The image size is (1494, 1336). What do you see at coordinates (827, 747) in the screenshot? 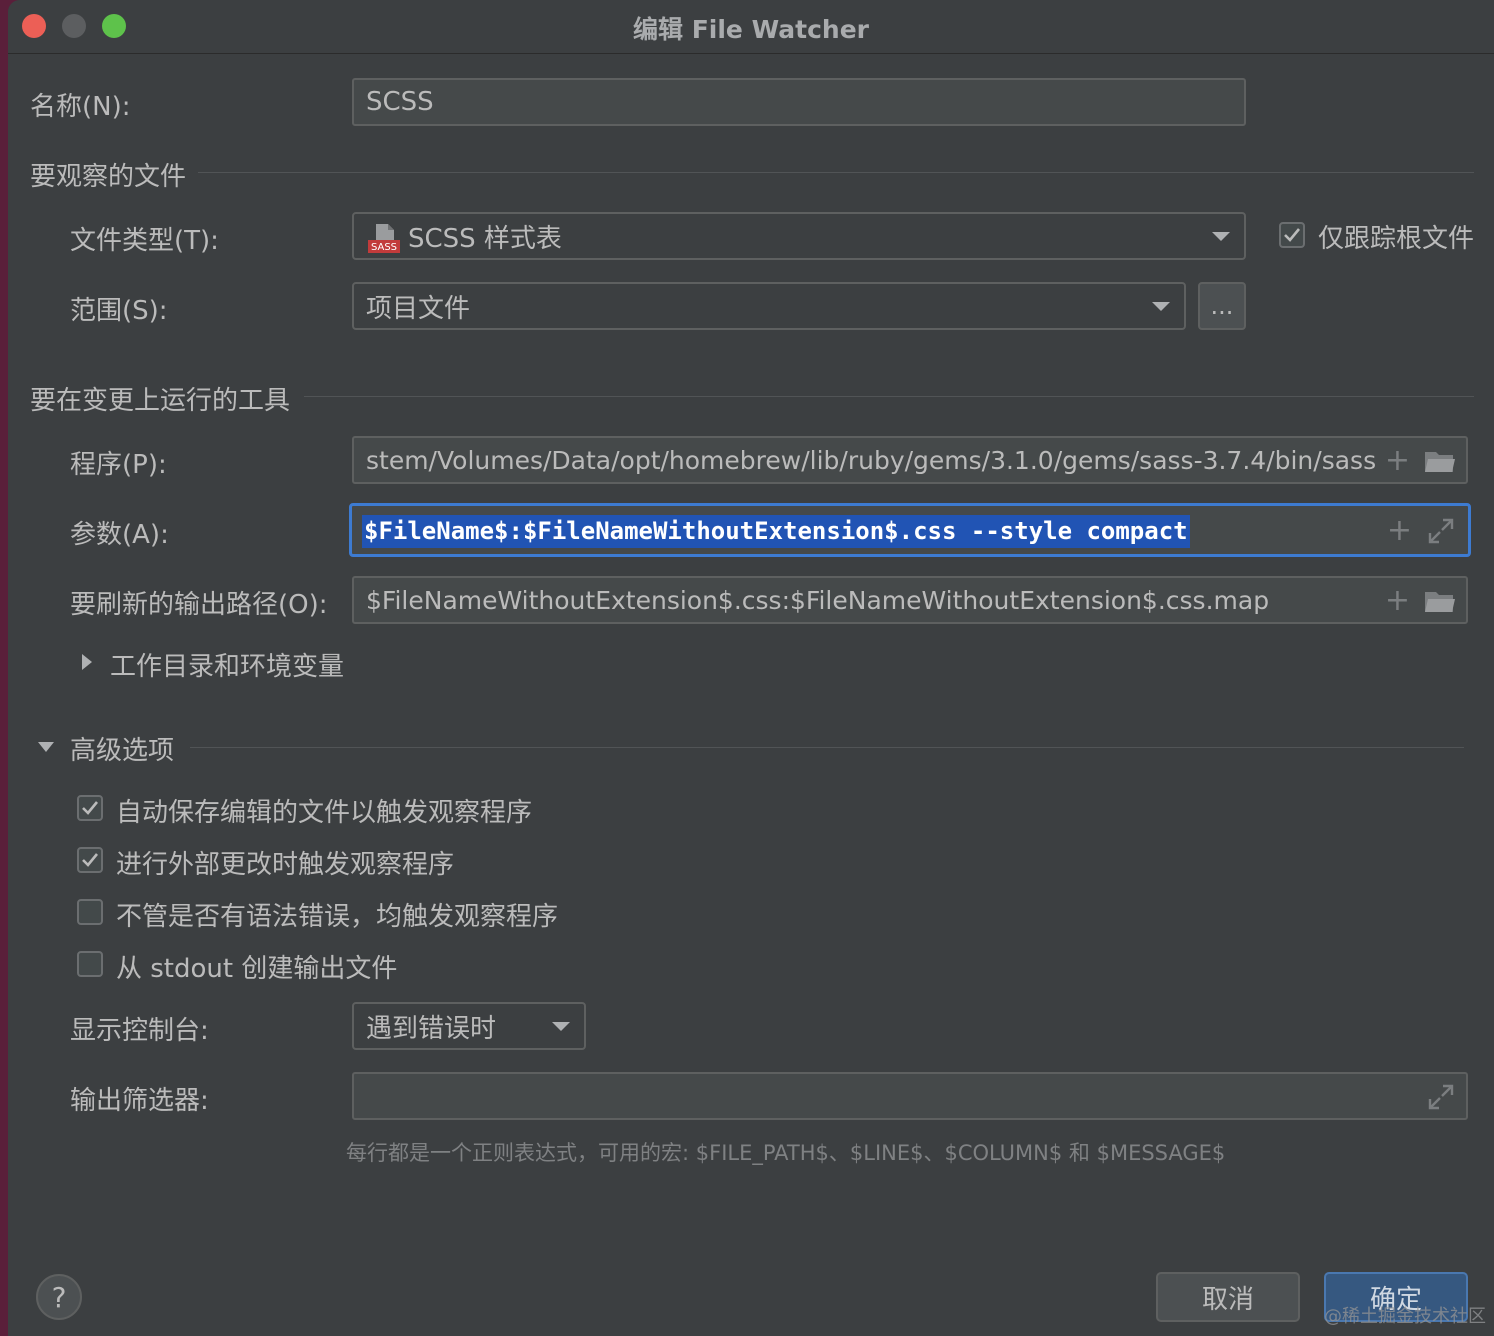
I see `advanced-separator` at bounding box center [827, 747].